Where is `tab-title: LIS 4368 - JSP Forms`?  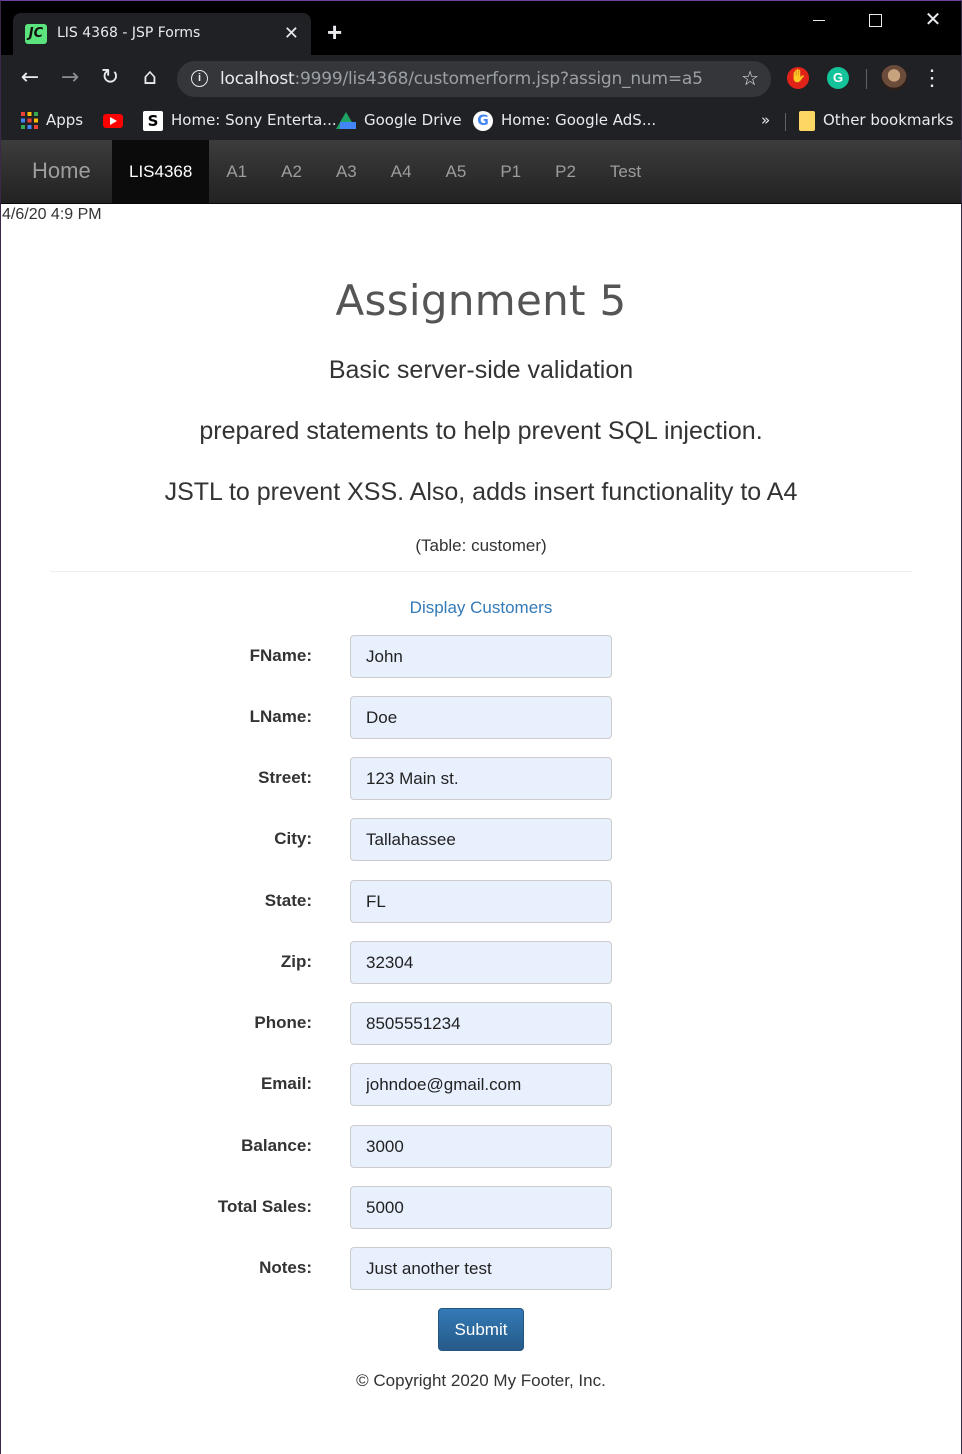
tab-title: LIS 4368 - JSP Forms is located at coordinates (129, 33).